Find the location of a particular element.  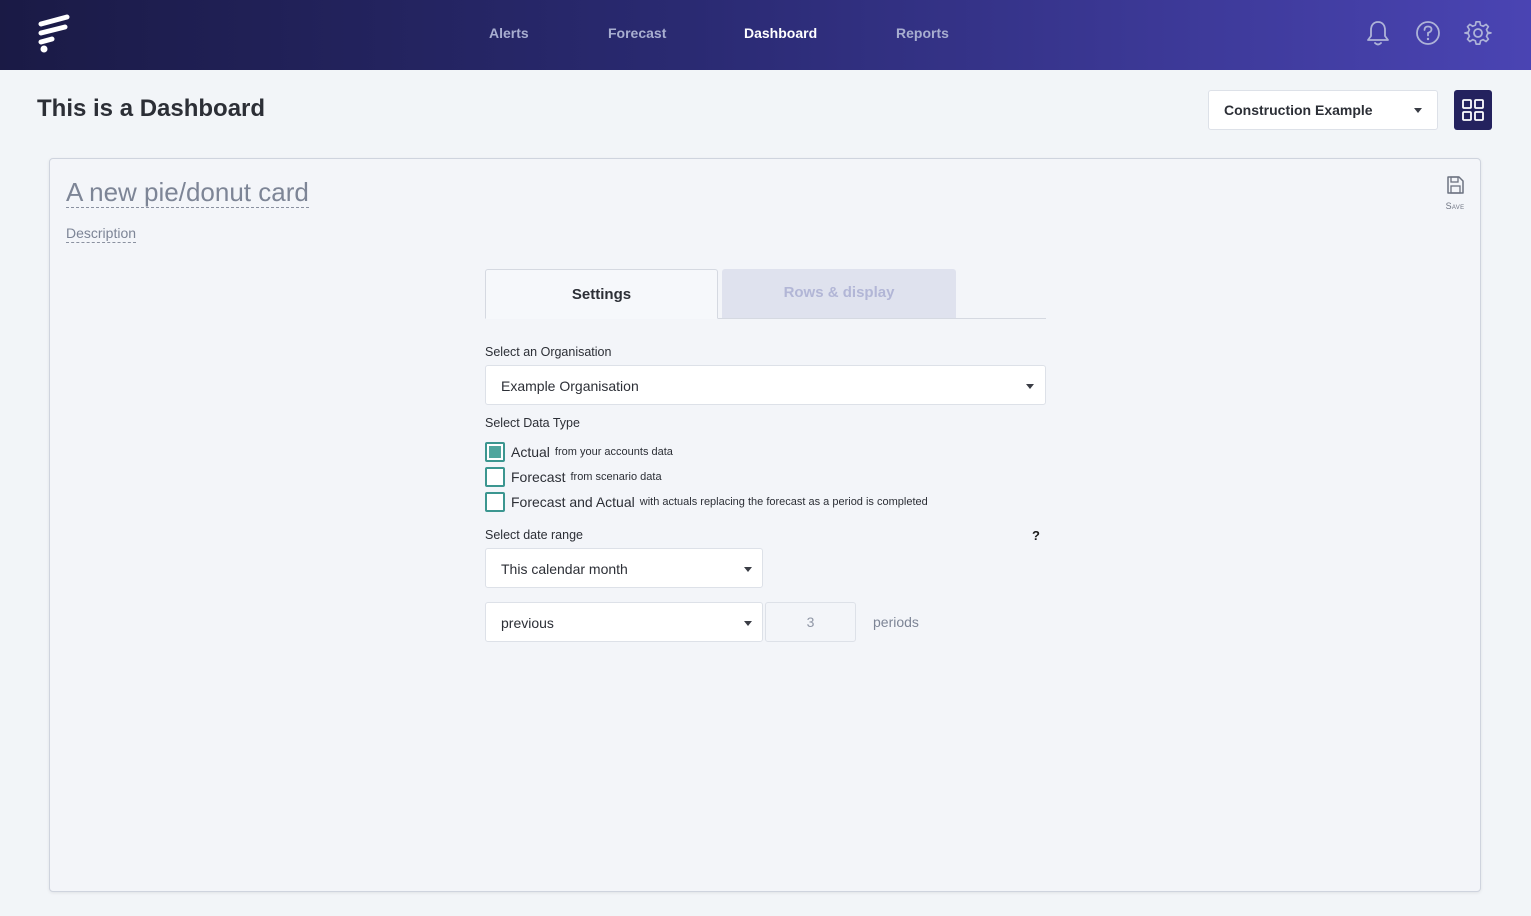

option-label: Forecast is located at coordinates (538, 477).